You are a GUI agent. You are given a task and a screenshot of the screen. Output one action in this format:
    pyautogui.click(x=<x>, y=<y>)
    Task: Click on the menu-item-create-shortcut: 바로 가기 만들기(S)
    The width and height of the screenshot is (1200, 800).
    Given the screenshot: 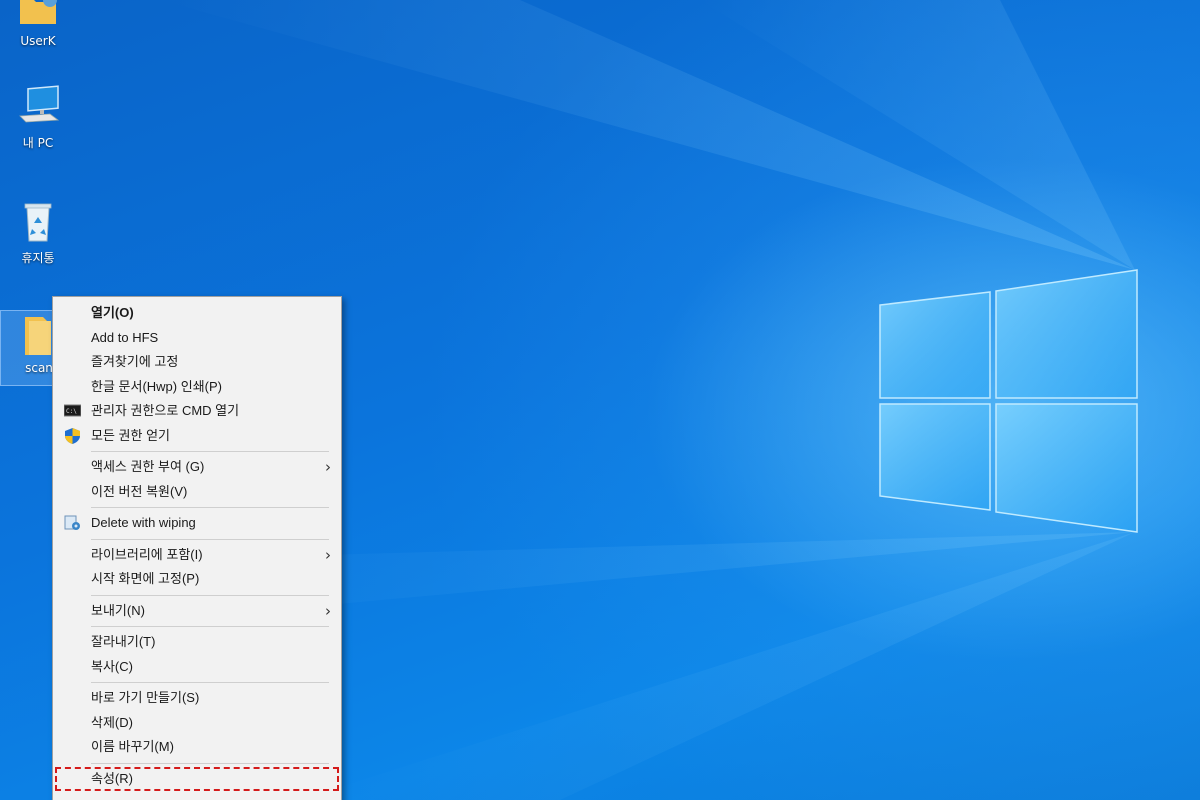 What is the action you would take?
    pyautogui.click(x=197, y=698)
    